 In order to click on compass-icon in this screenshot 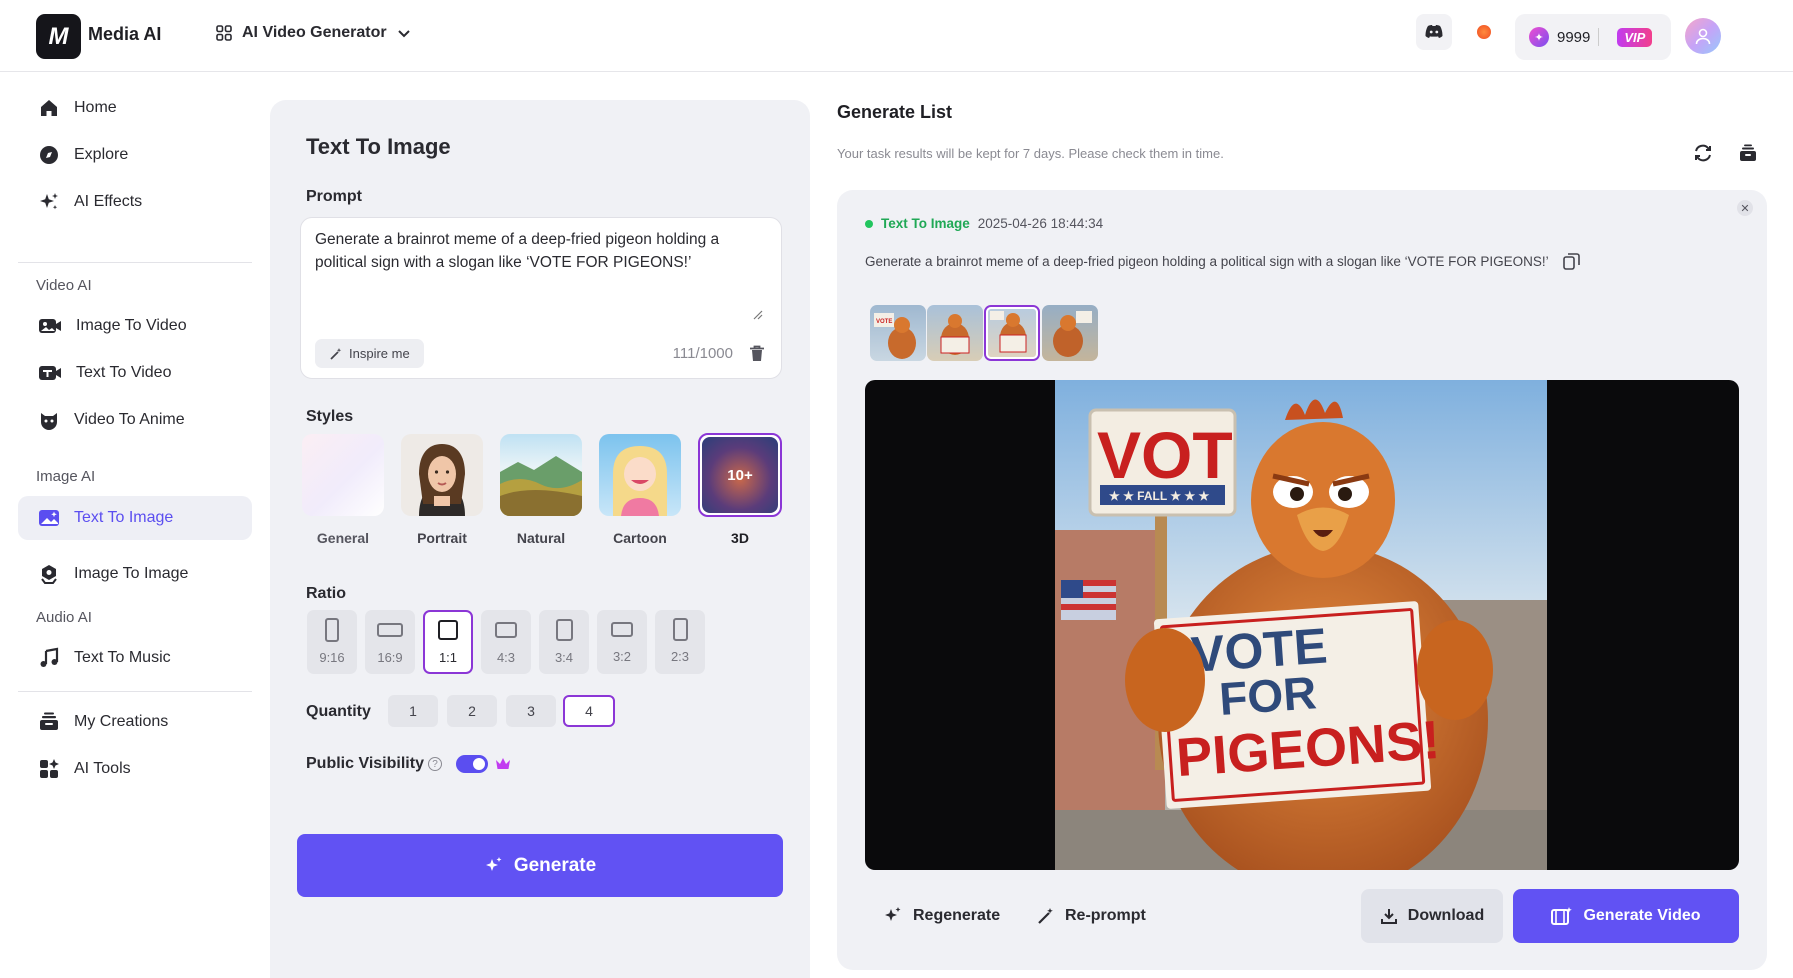, I will do `click(49, 155)`.